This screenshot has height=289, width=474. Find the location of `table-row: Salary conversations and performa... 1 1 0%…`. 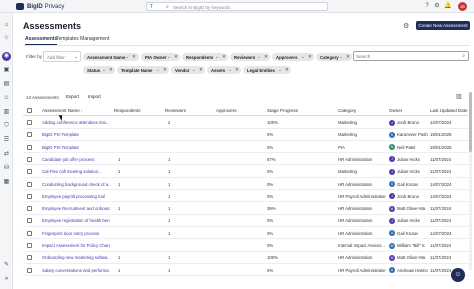

table-row: Salary conversations and performa... 1 1 0%… is located at coordinates (246, 271).